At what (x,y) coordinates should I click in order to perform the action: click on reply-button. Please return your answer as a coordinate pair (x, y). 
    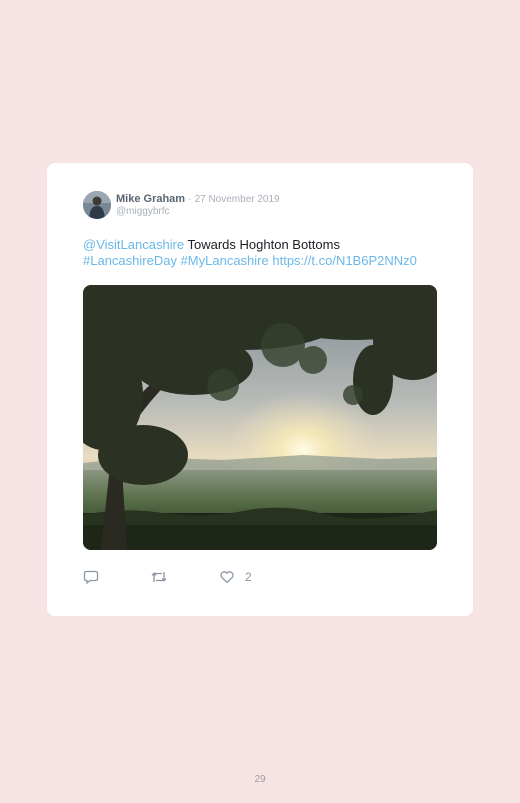
    Looking at the image, I should click on (91, 577).